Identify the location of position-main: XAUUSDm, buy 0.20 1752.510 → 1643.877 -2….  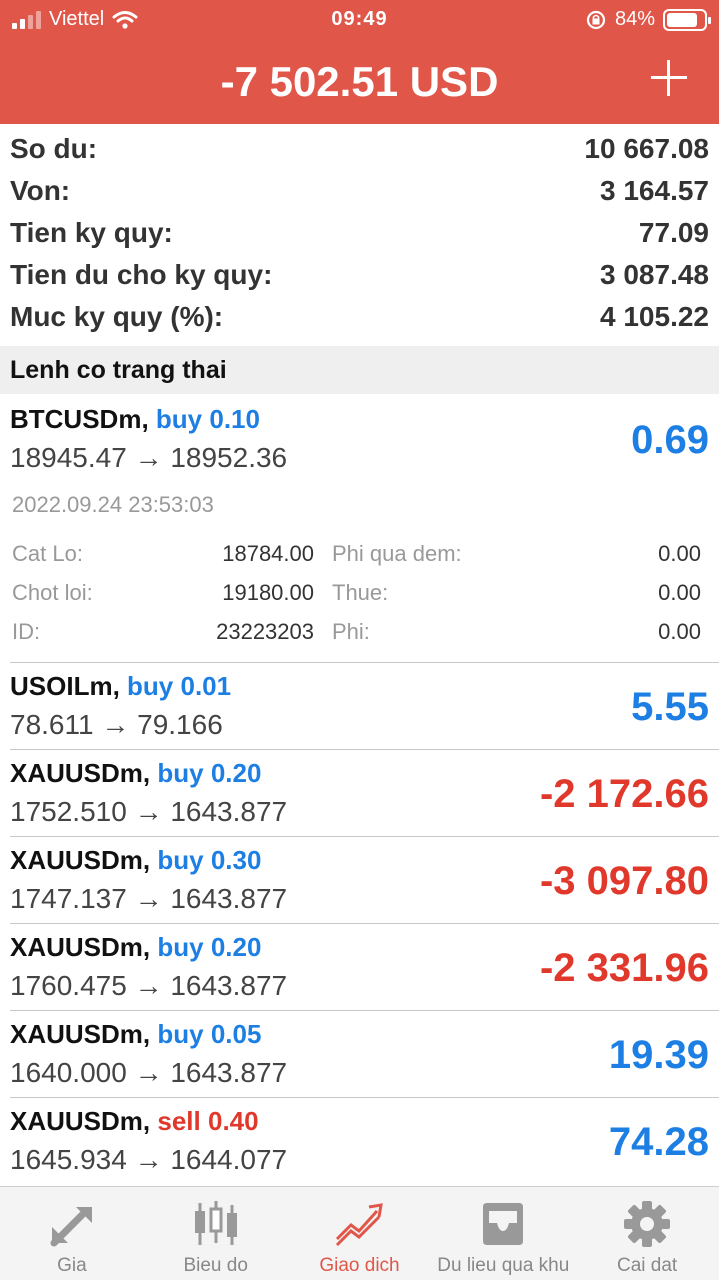
(364, 793).